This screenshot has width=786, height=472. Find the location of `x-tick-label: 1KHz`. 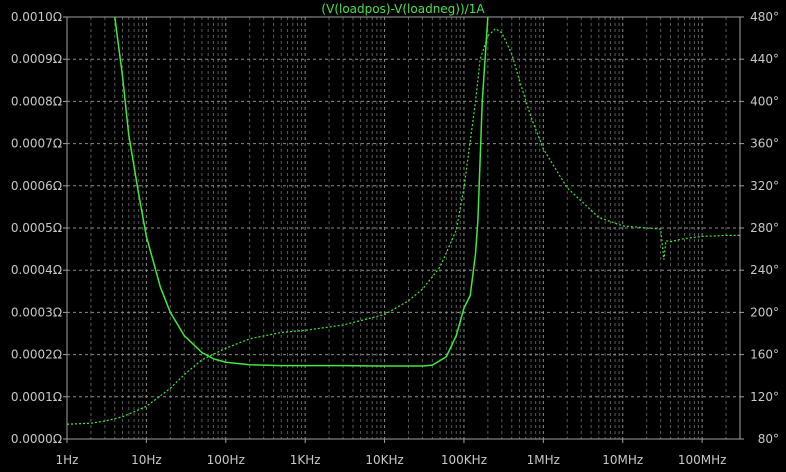

x-tick-label: 1KHz is located at coordinates (305, 460).